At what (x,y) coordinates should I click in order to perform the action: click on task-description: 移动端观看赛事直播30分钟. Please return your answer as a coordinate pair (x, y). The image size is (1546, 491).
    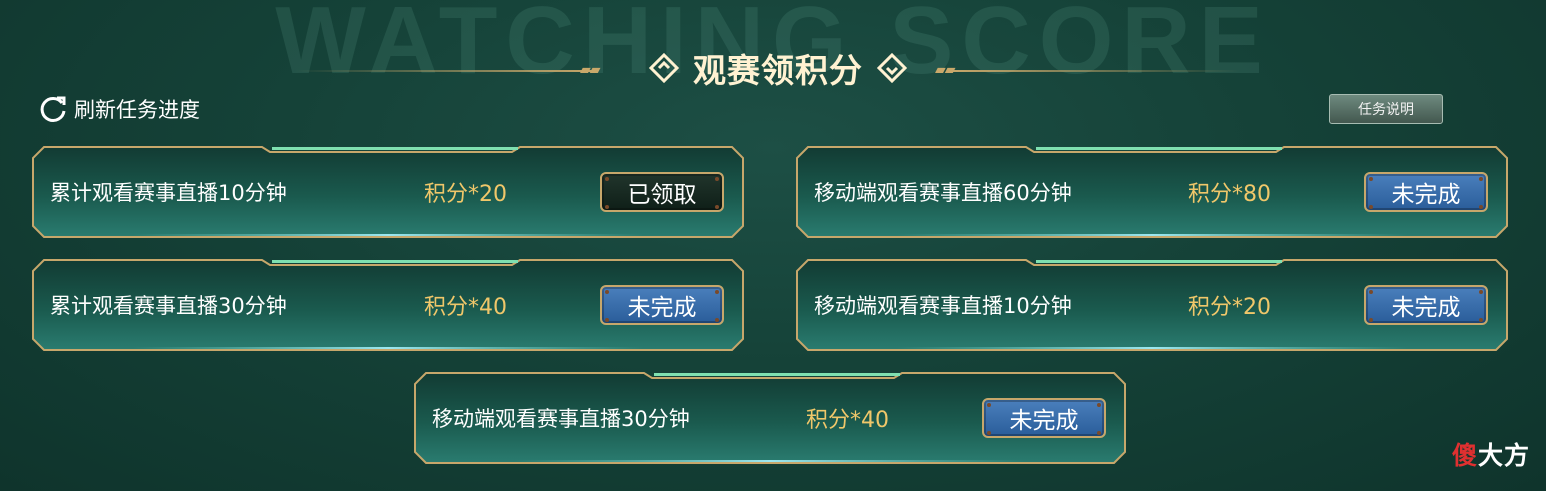
    Looking at the image, I should click on (561, 419).